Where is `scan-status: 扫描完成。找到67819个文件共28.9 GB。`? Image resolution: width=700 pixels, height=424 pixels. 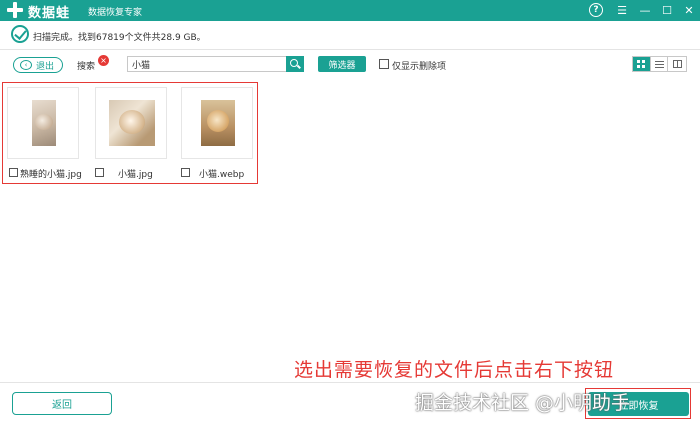
scan-status: 扫描完成。找到67819个文件共28.9 GB。 is located at coordinates (350, 35).